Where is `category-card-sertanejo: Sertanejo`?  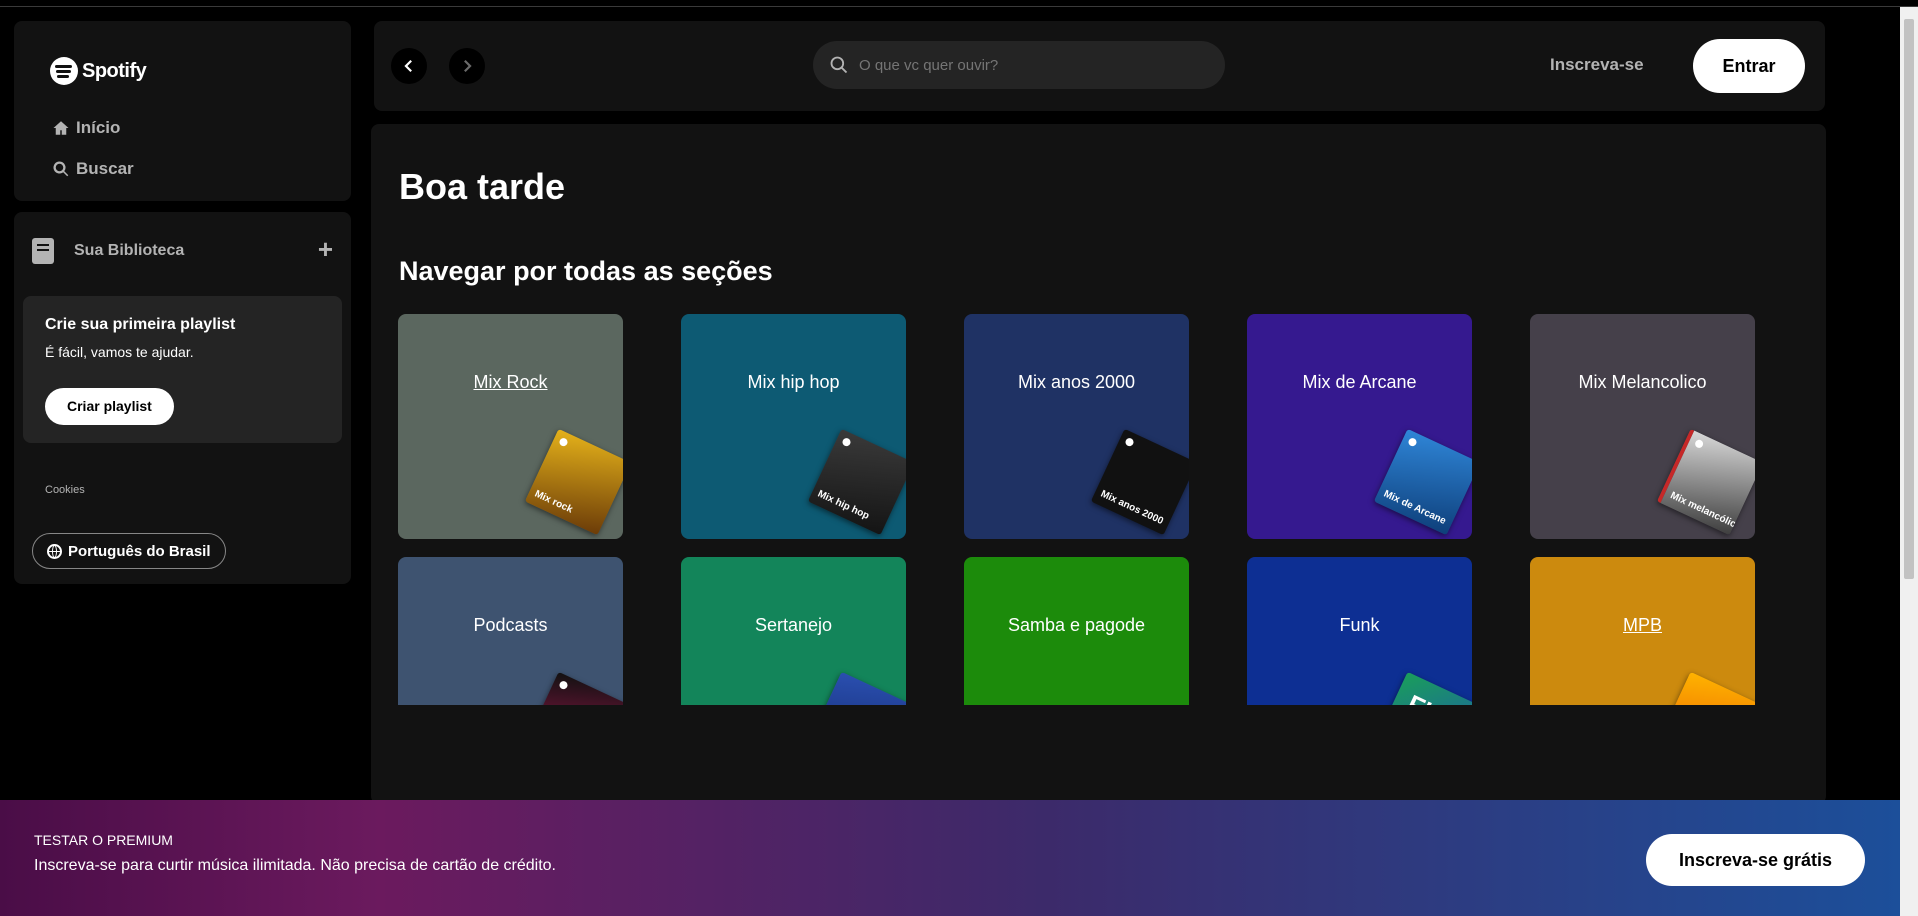 category-card-sertanejo: Sertanejo is located at coordinates (793, 631).